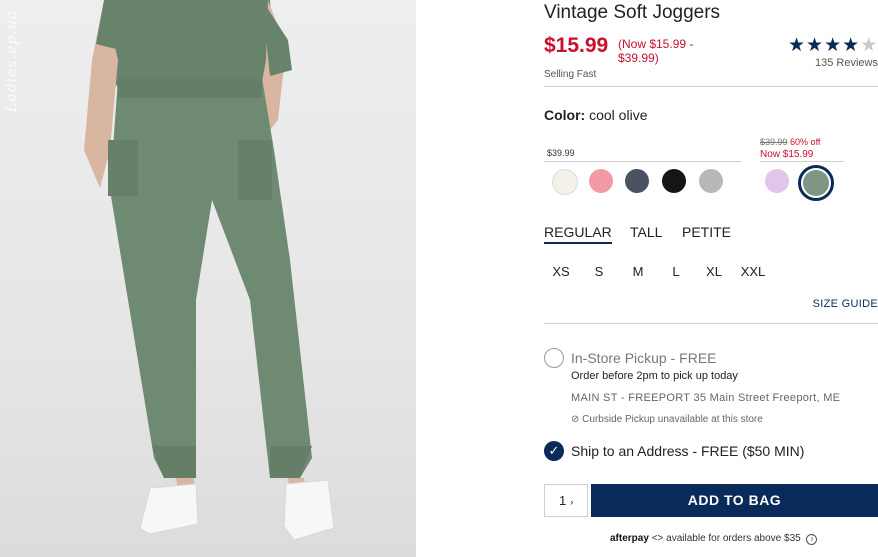  Describe the element at coordinates (657, 538) in the screenshot. I see `afterpay-arrow-icon: <>` at that location.